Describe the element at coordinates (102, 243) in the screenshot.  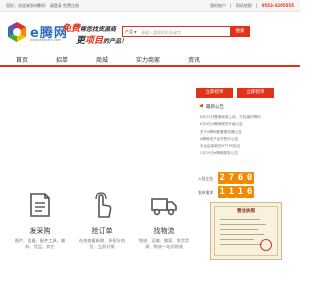
I see `feature-desc: 在线查看新增、多权分档位、立即对接` at that location.